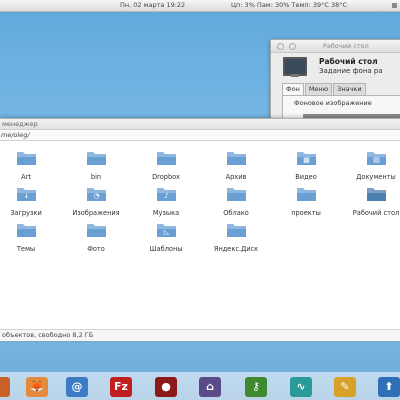 This screenshot has height=400, width=400. I want to click on mail-app-glyph: @, so click(77, 386).